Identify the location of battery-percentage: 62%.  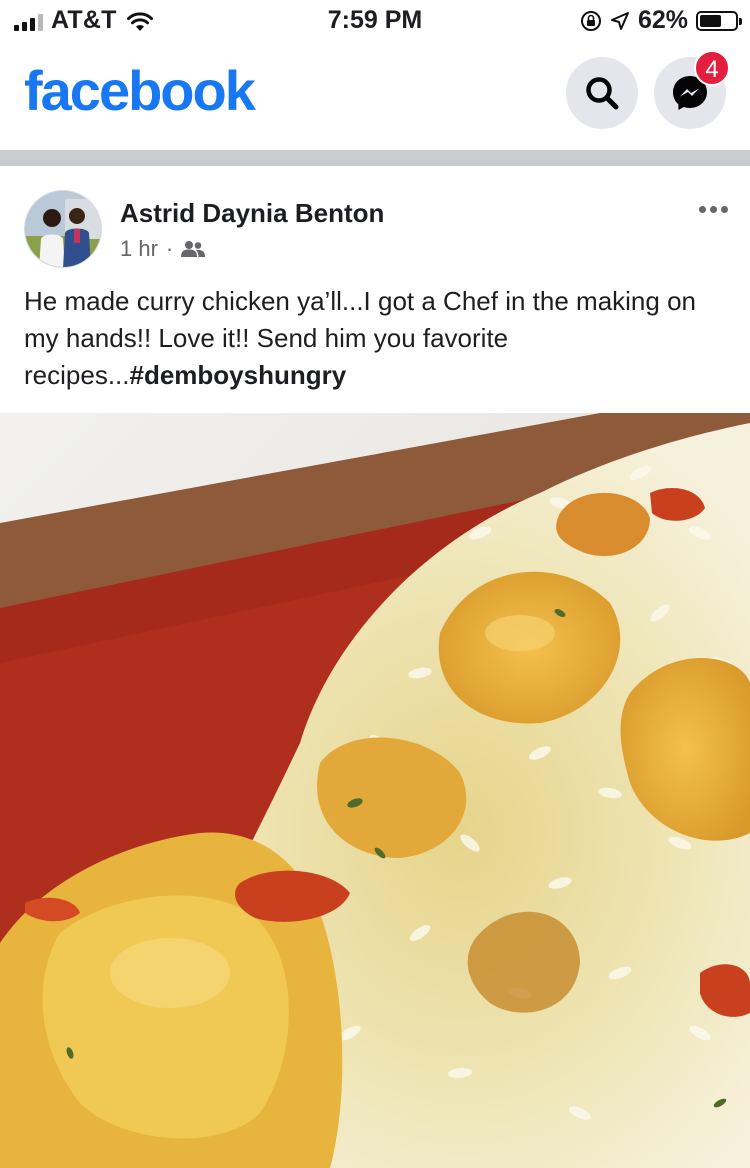
(662, 20).